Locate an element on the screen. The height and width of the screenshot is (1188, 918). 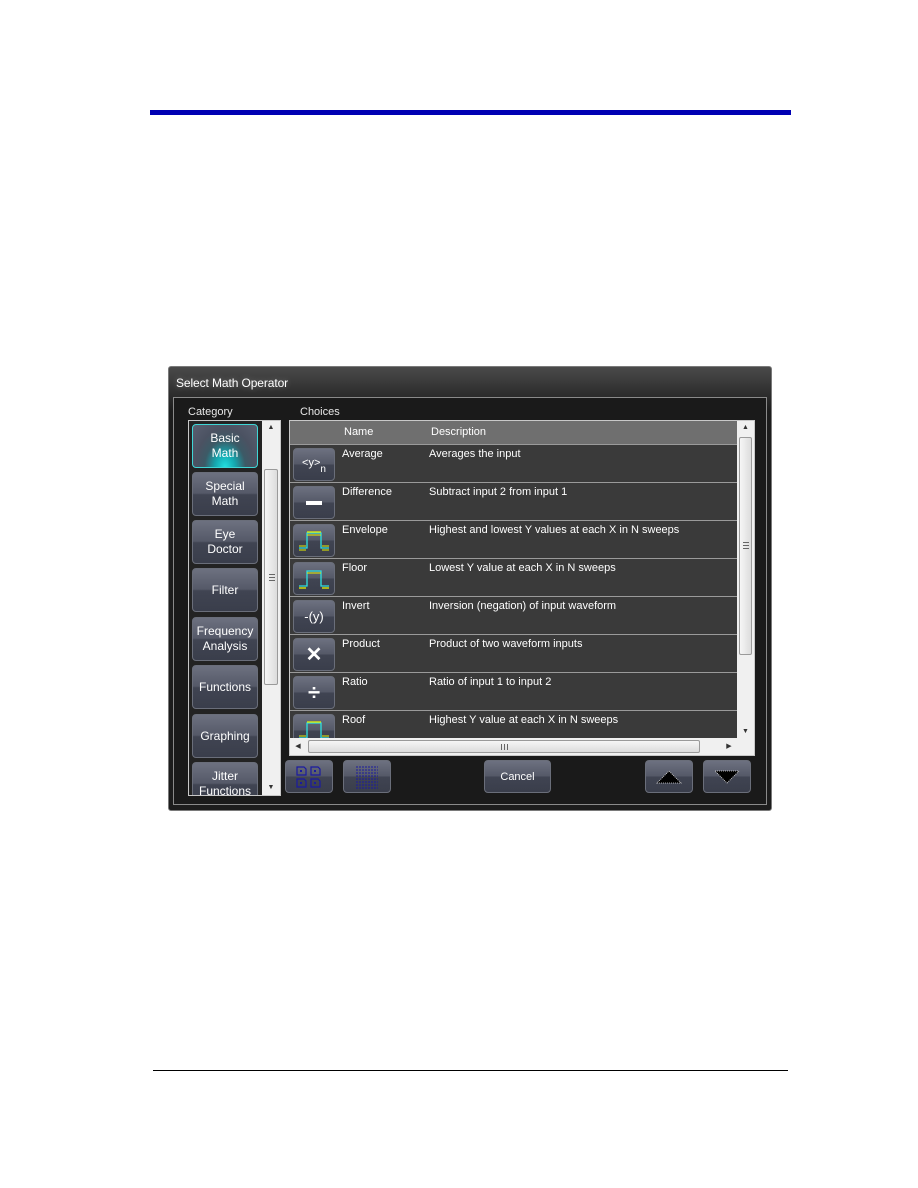
row-name: Invert is located at coordinates (356, 606).